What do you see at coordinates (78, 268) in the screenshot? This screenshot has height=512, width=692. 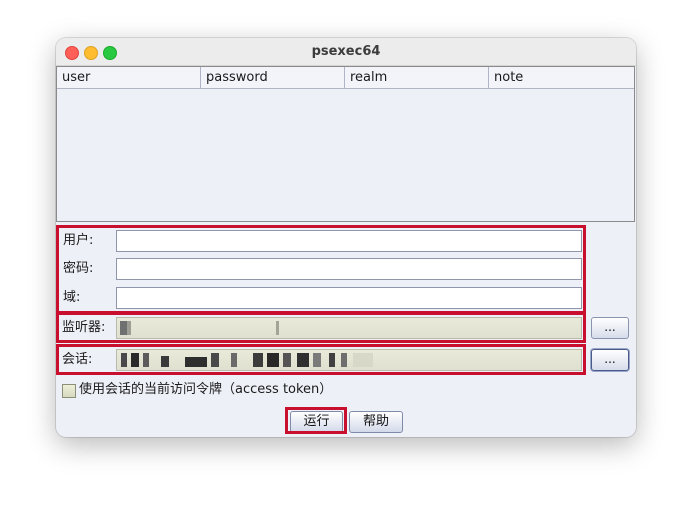 I see `password-label: 密码:` at bounding box center [78, 268].